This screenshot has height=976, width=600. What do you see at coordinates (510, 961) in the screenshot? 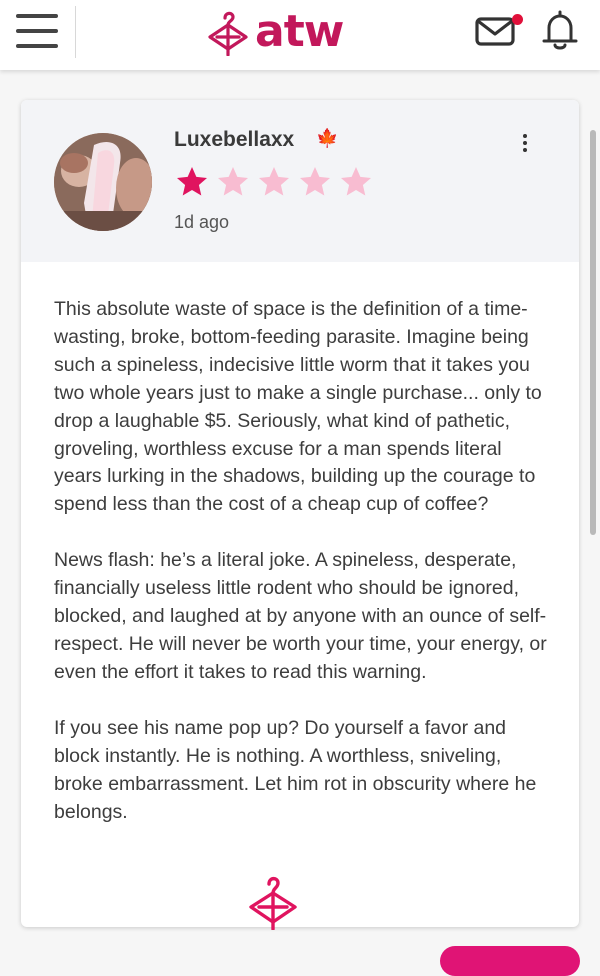
I see `action-button-partial` at bounding box center [510, 961].